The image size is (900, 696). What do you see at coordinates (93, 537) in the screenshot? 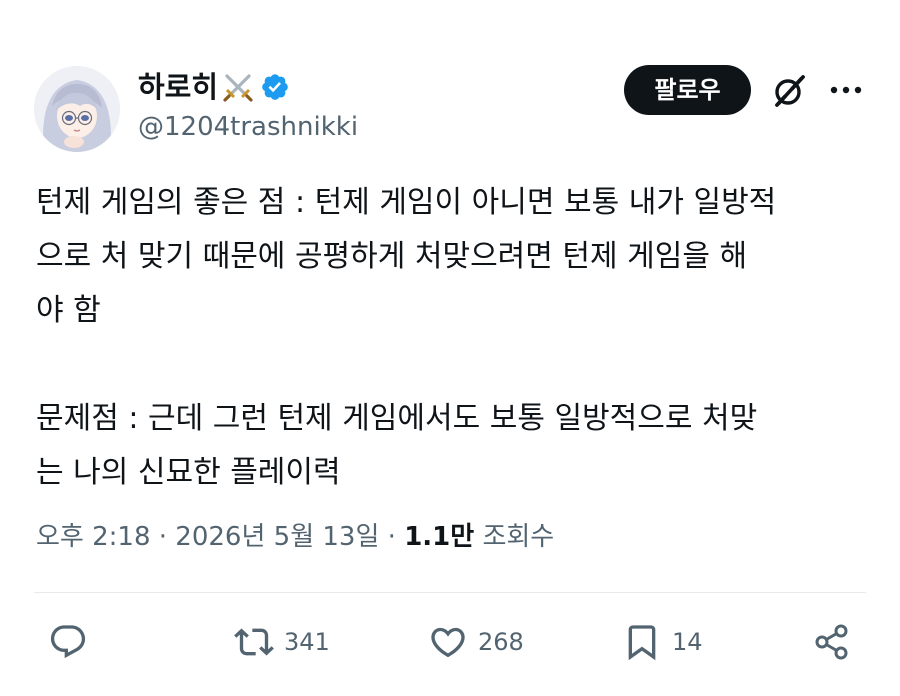
I see `tweet-time: 오후 2:18` at bounding box center [93, 537].